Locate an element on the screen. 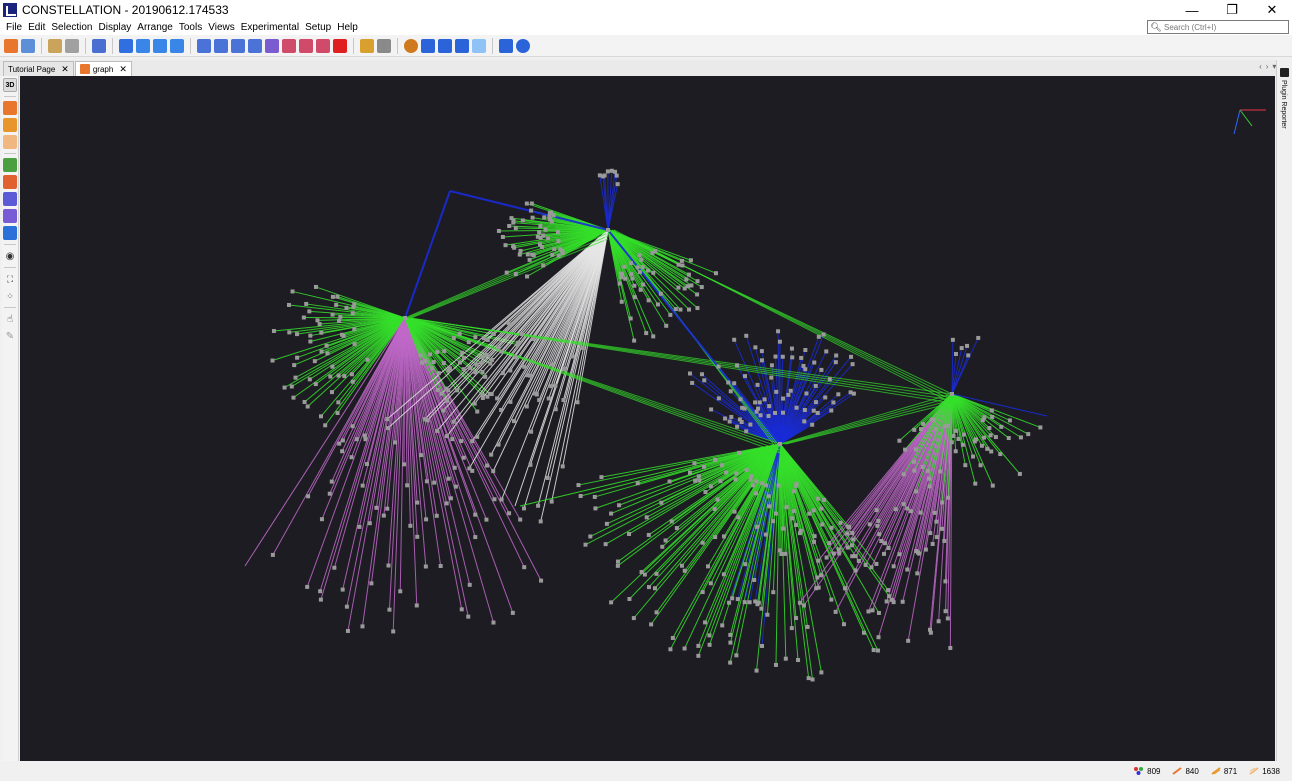 The width and height of the screenshot is (1292, 781). arrange-pendant-icon is located at coordinates (272, 45).